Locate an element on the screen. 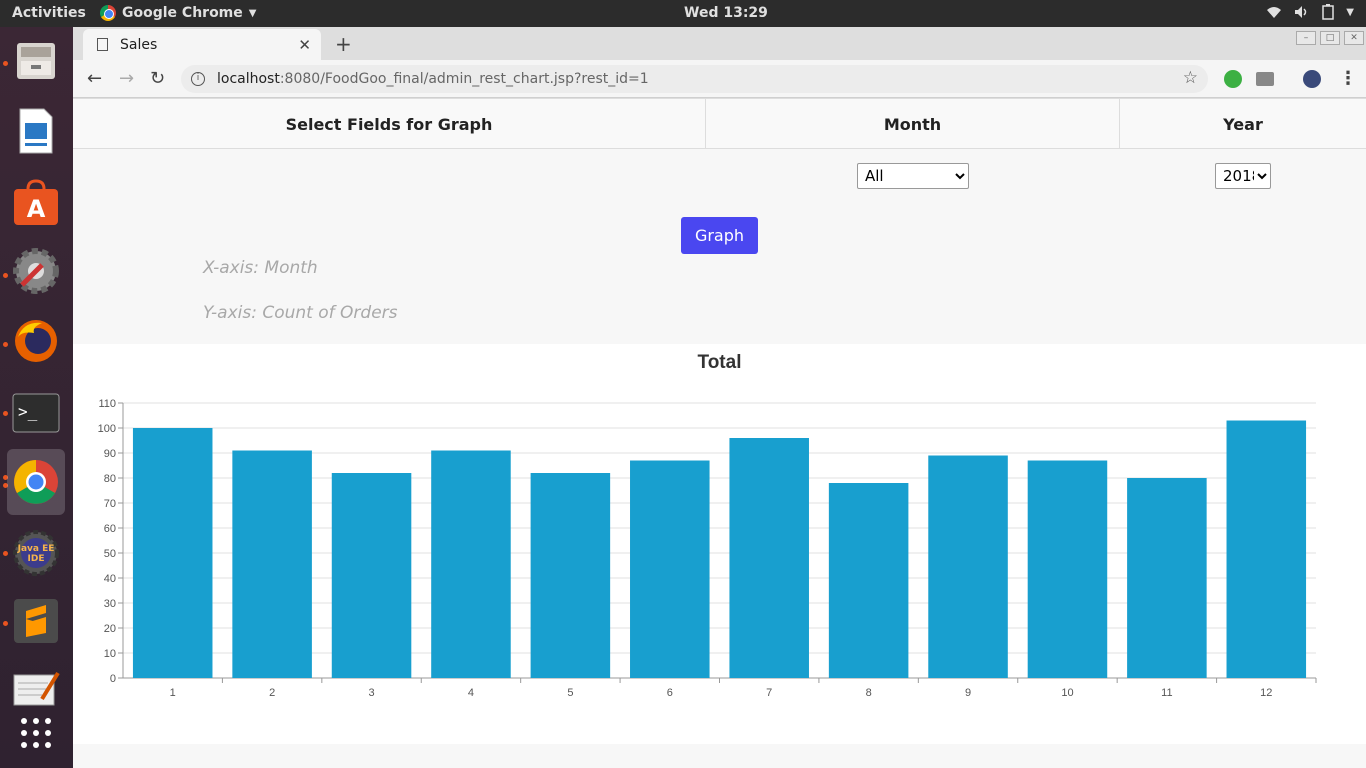 Image resolution: width=1366 pixels, height=768 pixels. y-tick-label: 20 is located at coordinates (110, 629).